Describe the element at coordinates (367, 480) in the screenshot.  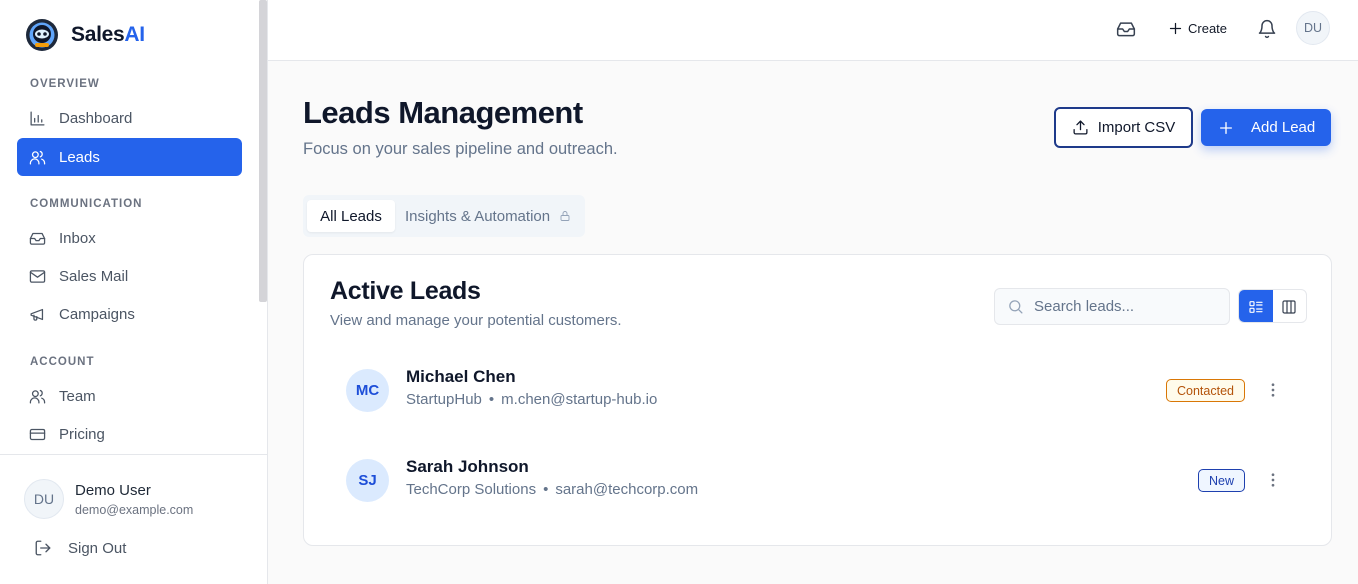
I see `avatar: SJ` at that location.